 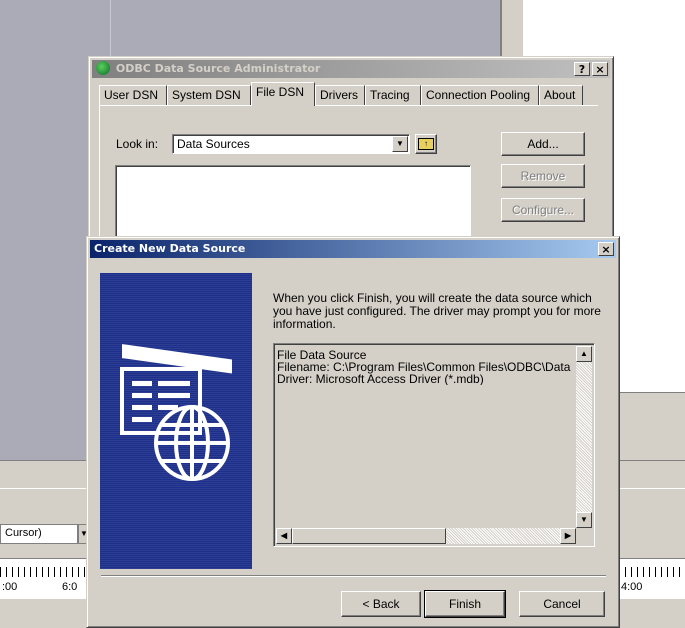 What do you see at coordinates (284, 536) in the screenshot?
I see `scroll-left-icon: ◀` at bounding box center [284, 536].